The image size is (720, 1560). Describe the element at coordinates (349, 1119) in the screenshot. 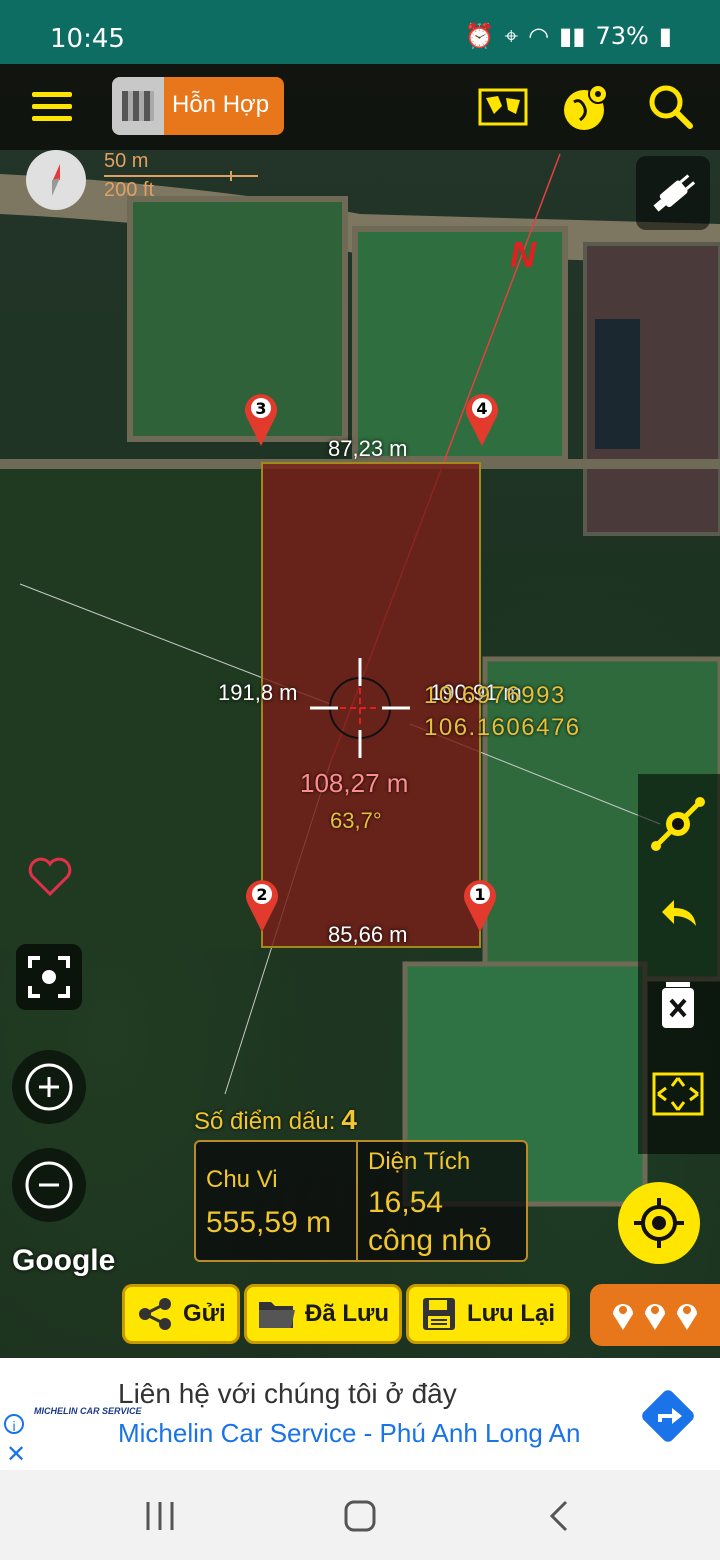

I see `point-count-value: 4` at that location.